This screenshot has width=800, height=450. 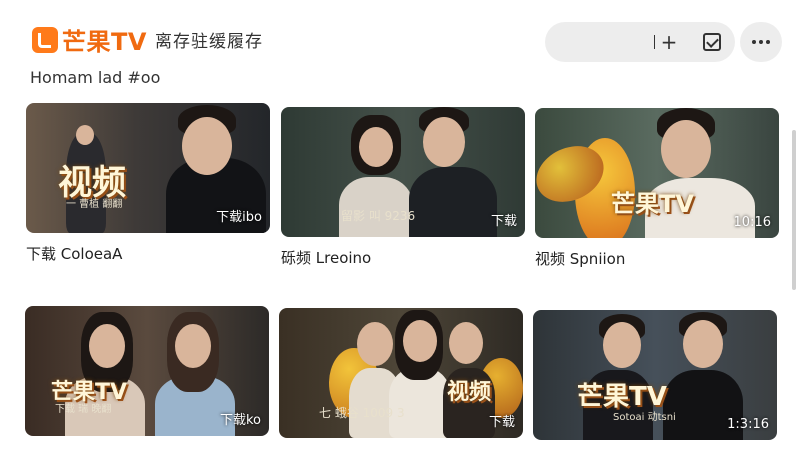 I want to click on video-thumbnail: 芒果TV 下载 瑞 晚翻 下载ko, so click(x=147, y=371).